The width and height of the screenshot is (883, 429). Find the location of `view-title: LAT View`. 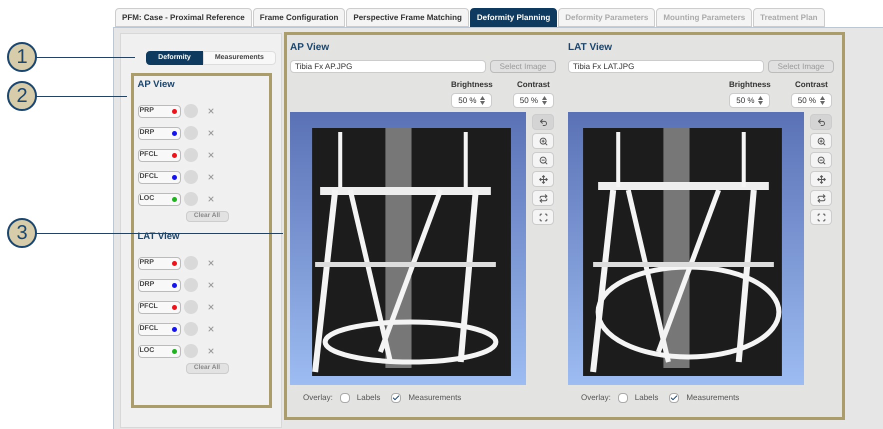

view-title: LAT View is located at coordinates (591, 48).